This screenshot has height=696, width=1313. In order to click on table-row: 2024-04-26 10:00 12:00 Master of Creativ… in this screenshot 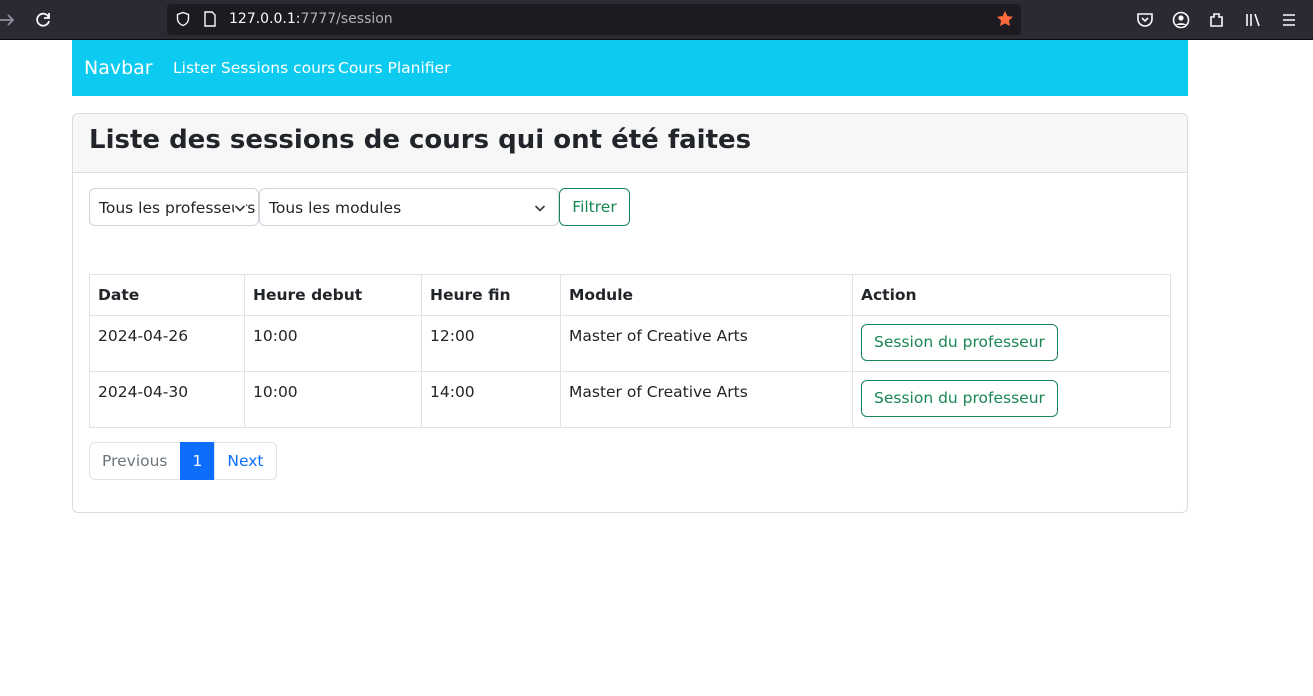, I will do `click(630, 343)`.